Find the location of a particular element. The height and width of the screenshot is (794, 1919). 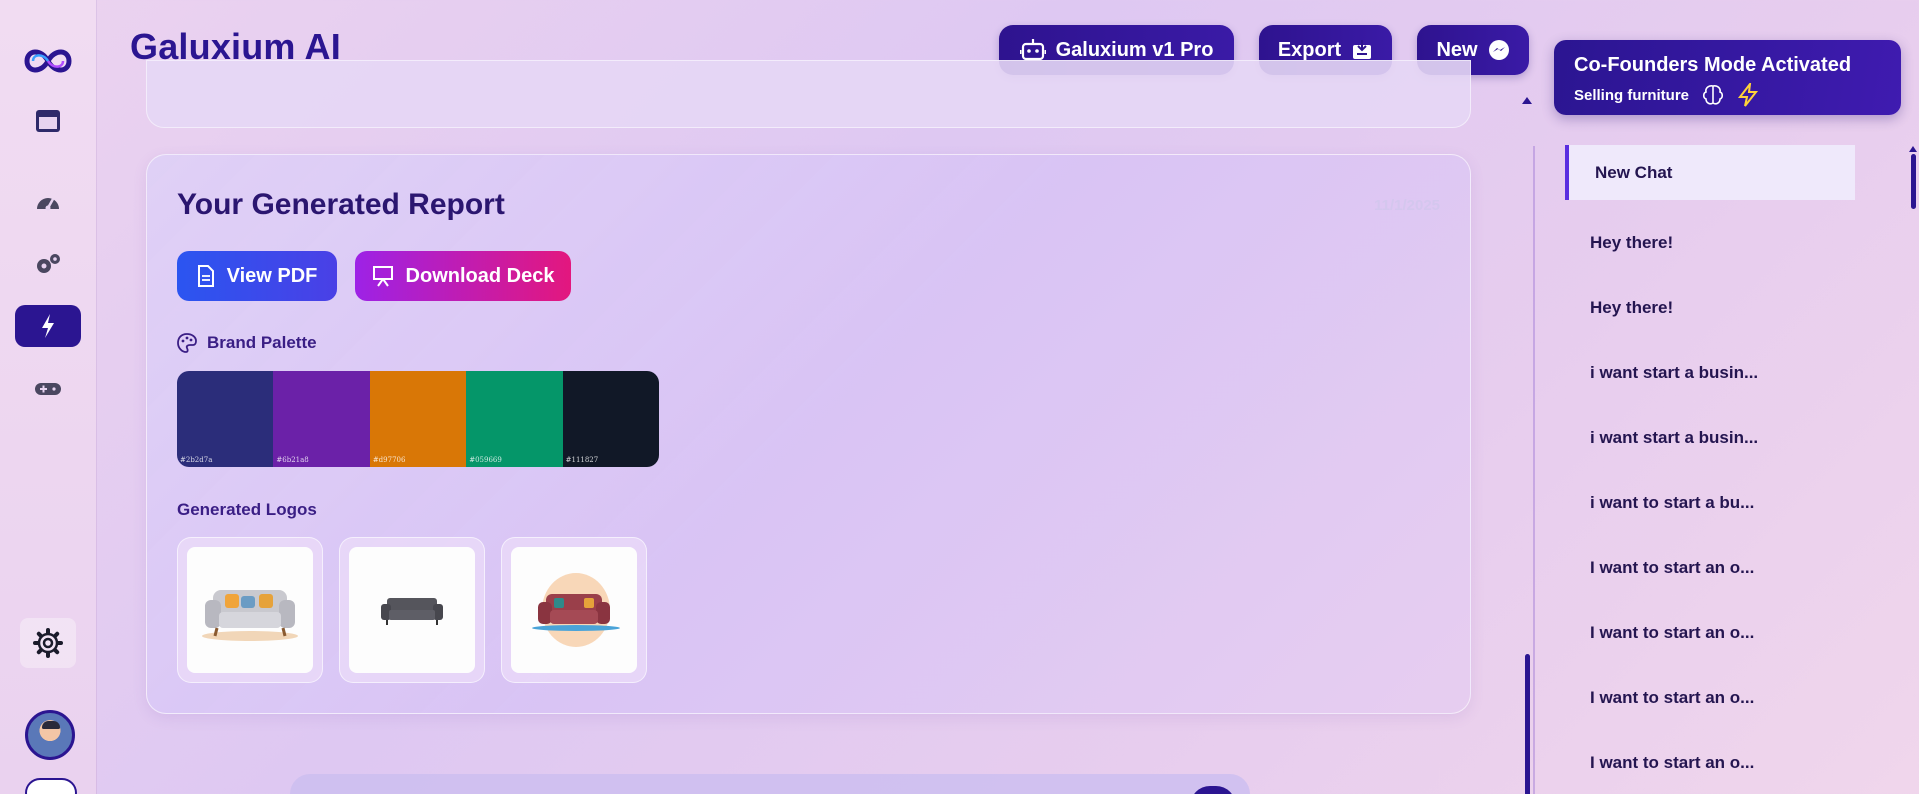

previous-message-card is located at coordinates (808, 94).